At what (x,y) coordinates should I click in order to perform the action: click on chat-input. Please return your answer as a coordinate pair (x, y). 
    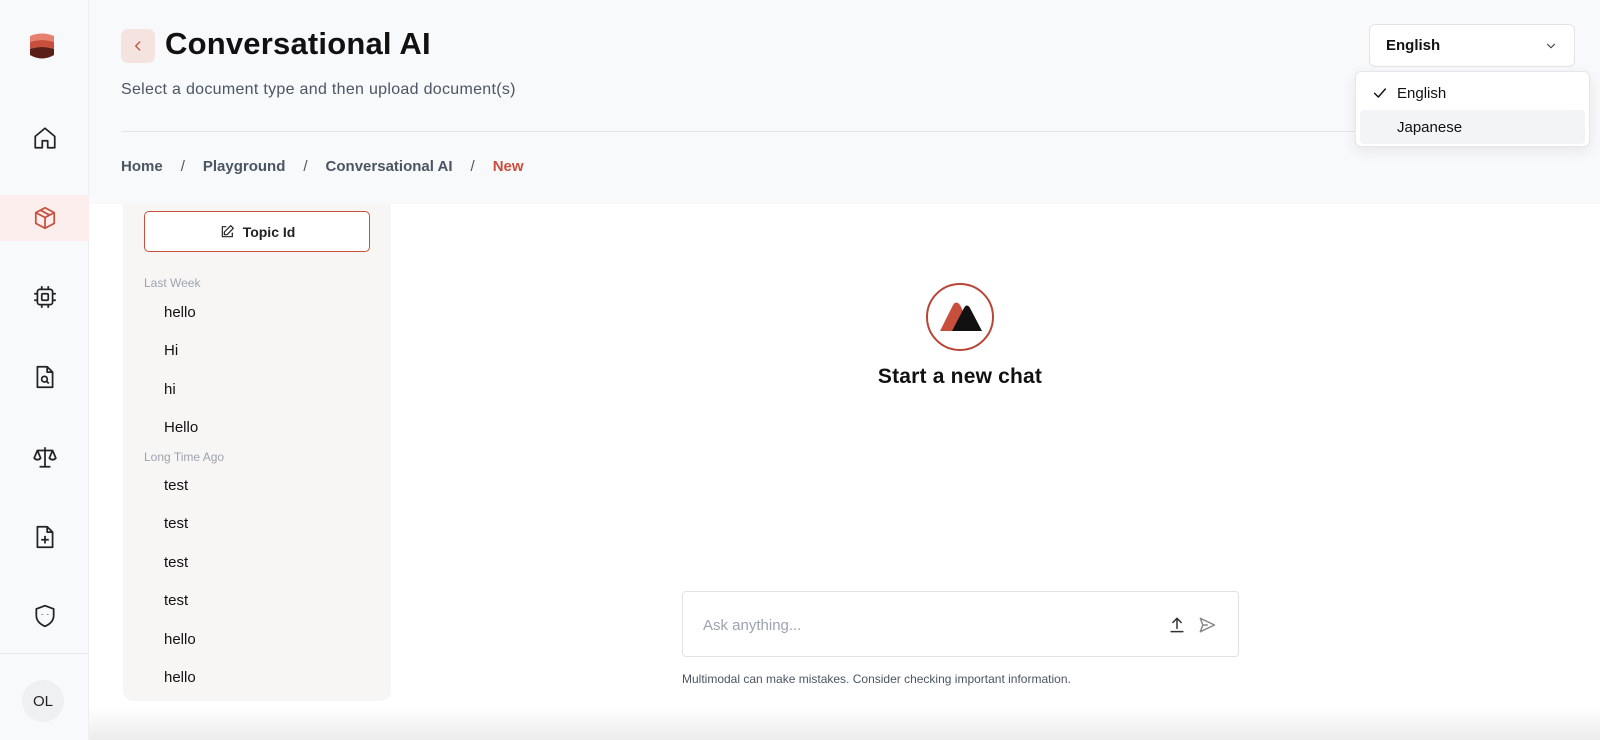
    Looking at the image, I should click on (918, 625).